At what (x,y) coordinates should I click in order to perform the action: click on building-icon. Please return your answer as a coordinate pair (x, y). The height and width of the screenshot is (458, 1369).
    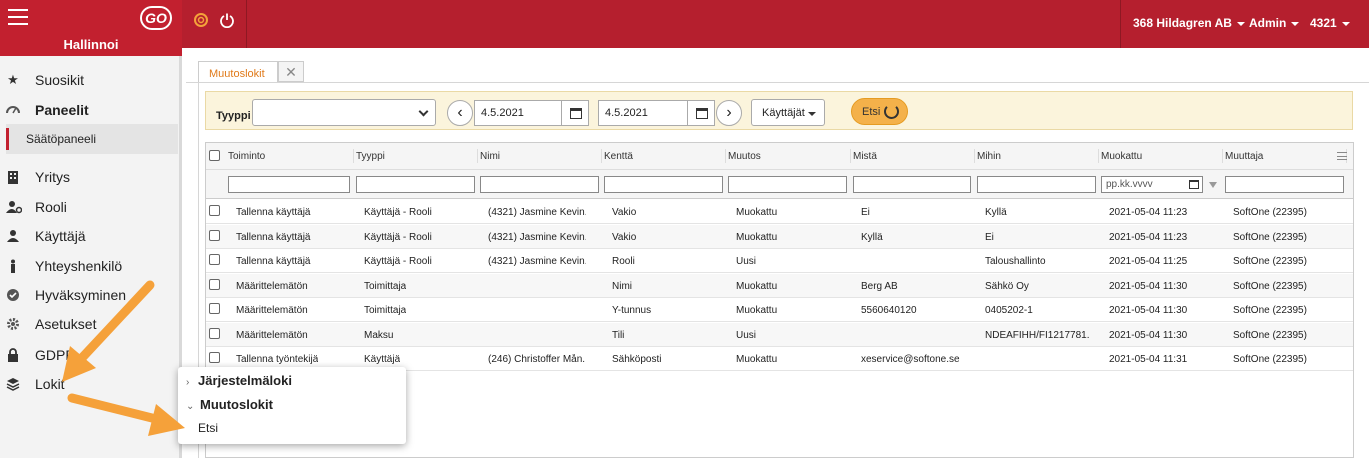
    Looking at the image, I should click on (13, 177).